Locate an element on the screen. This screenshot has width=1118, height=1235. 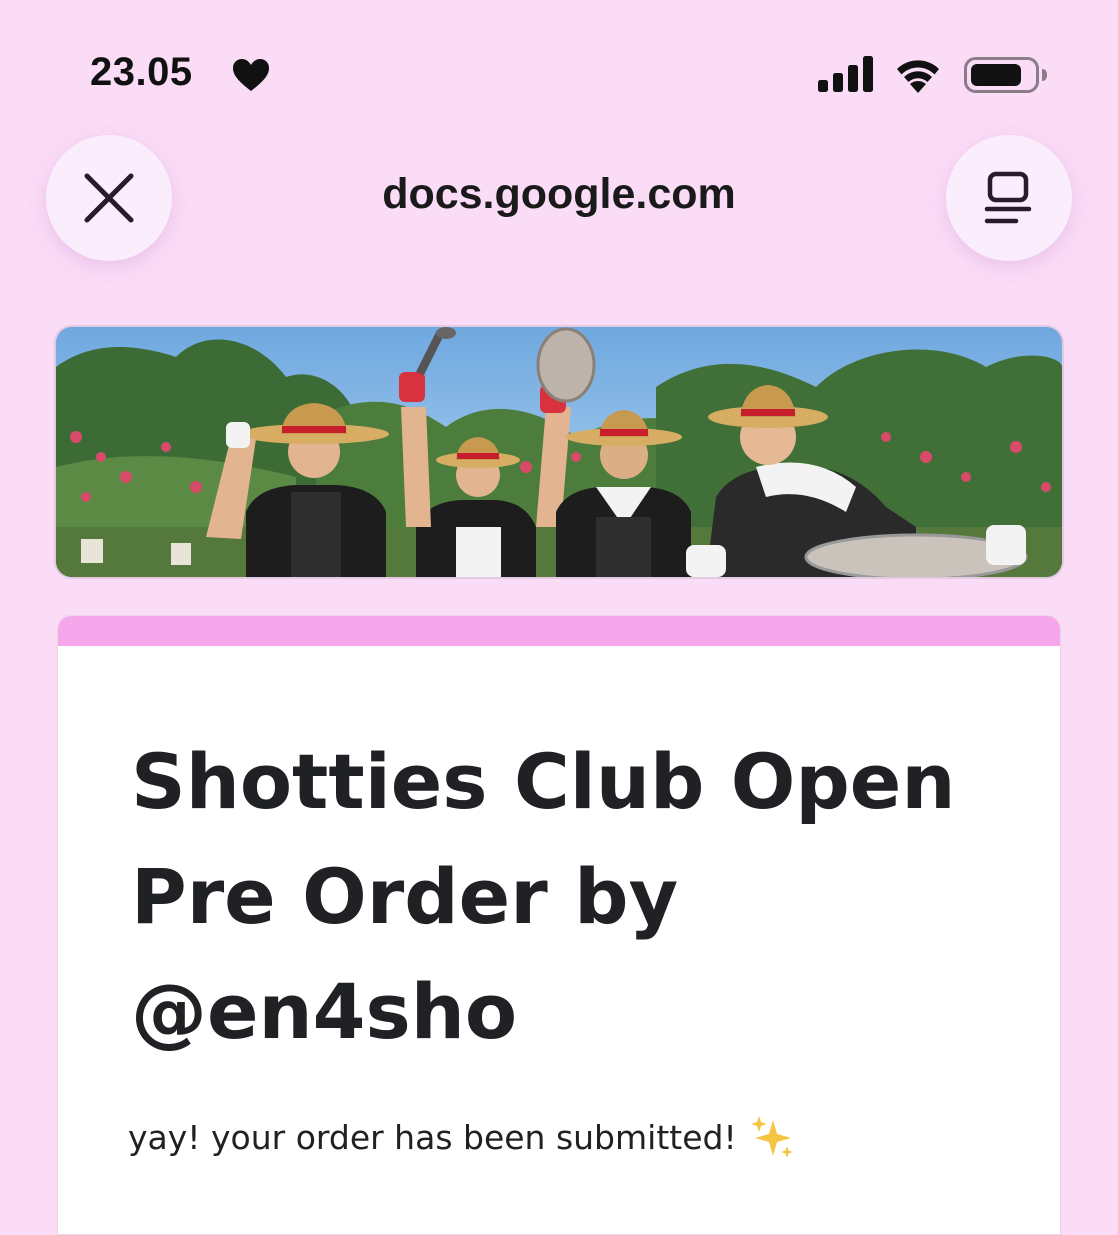
confirmation-text: yay! your order has been submitted! is located at coordinates (432, 1137).